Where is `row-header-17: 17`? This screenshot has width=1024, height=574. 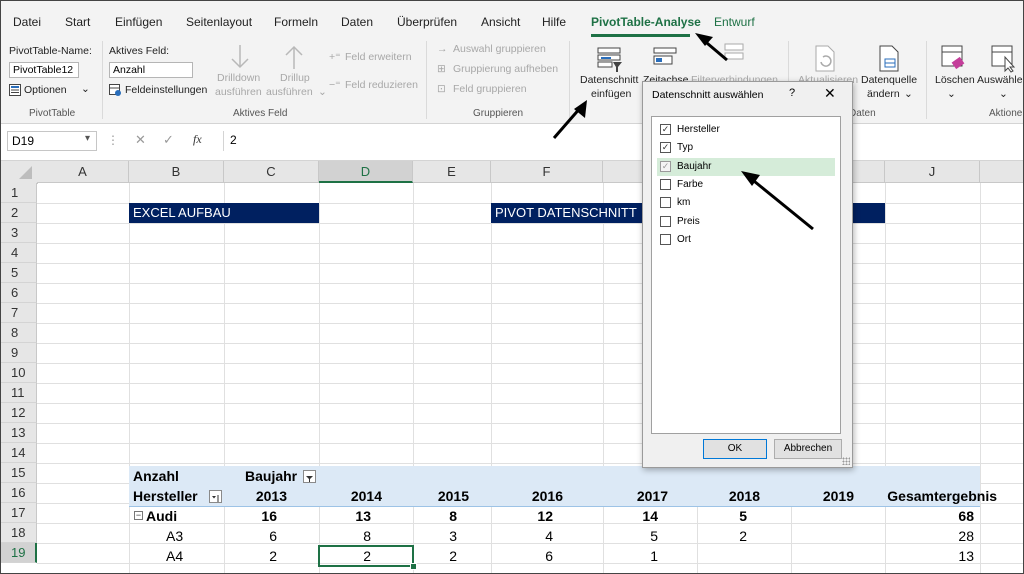
row-header-17: 17 is located at coordinates (19, 513).